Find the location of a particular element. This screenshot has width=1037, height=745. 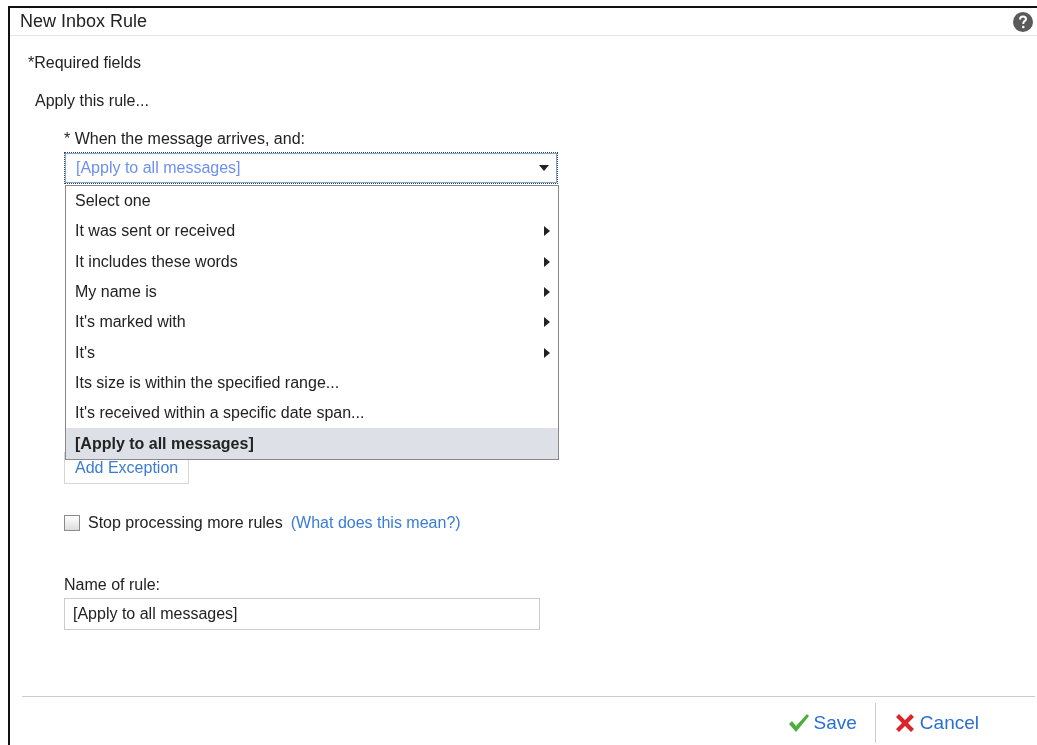

rule-name-label: Name of rule: is located at coordinates (112, 585).